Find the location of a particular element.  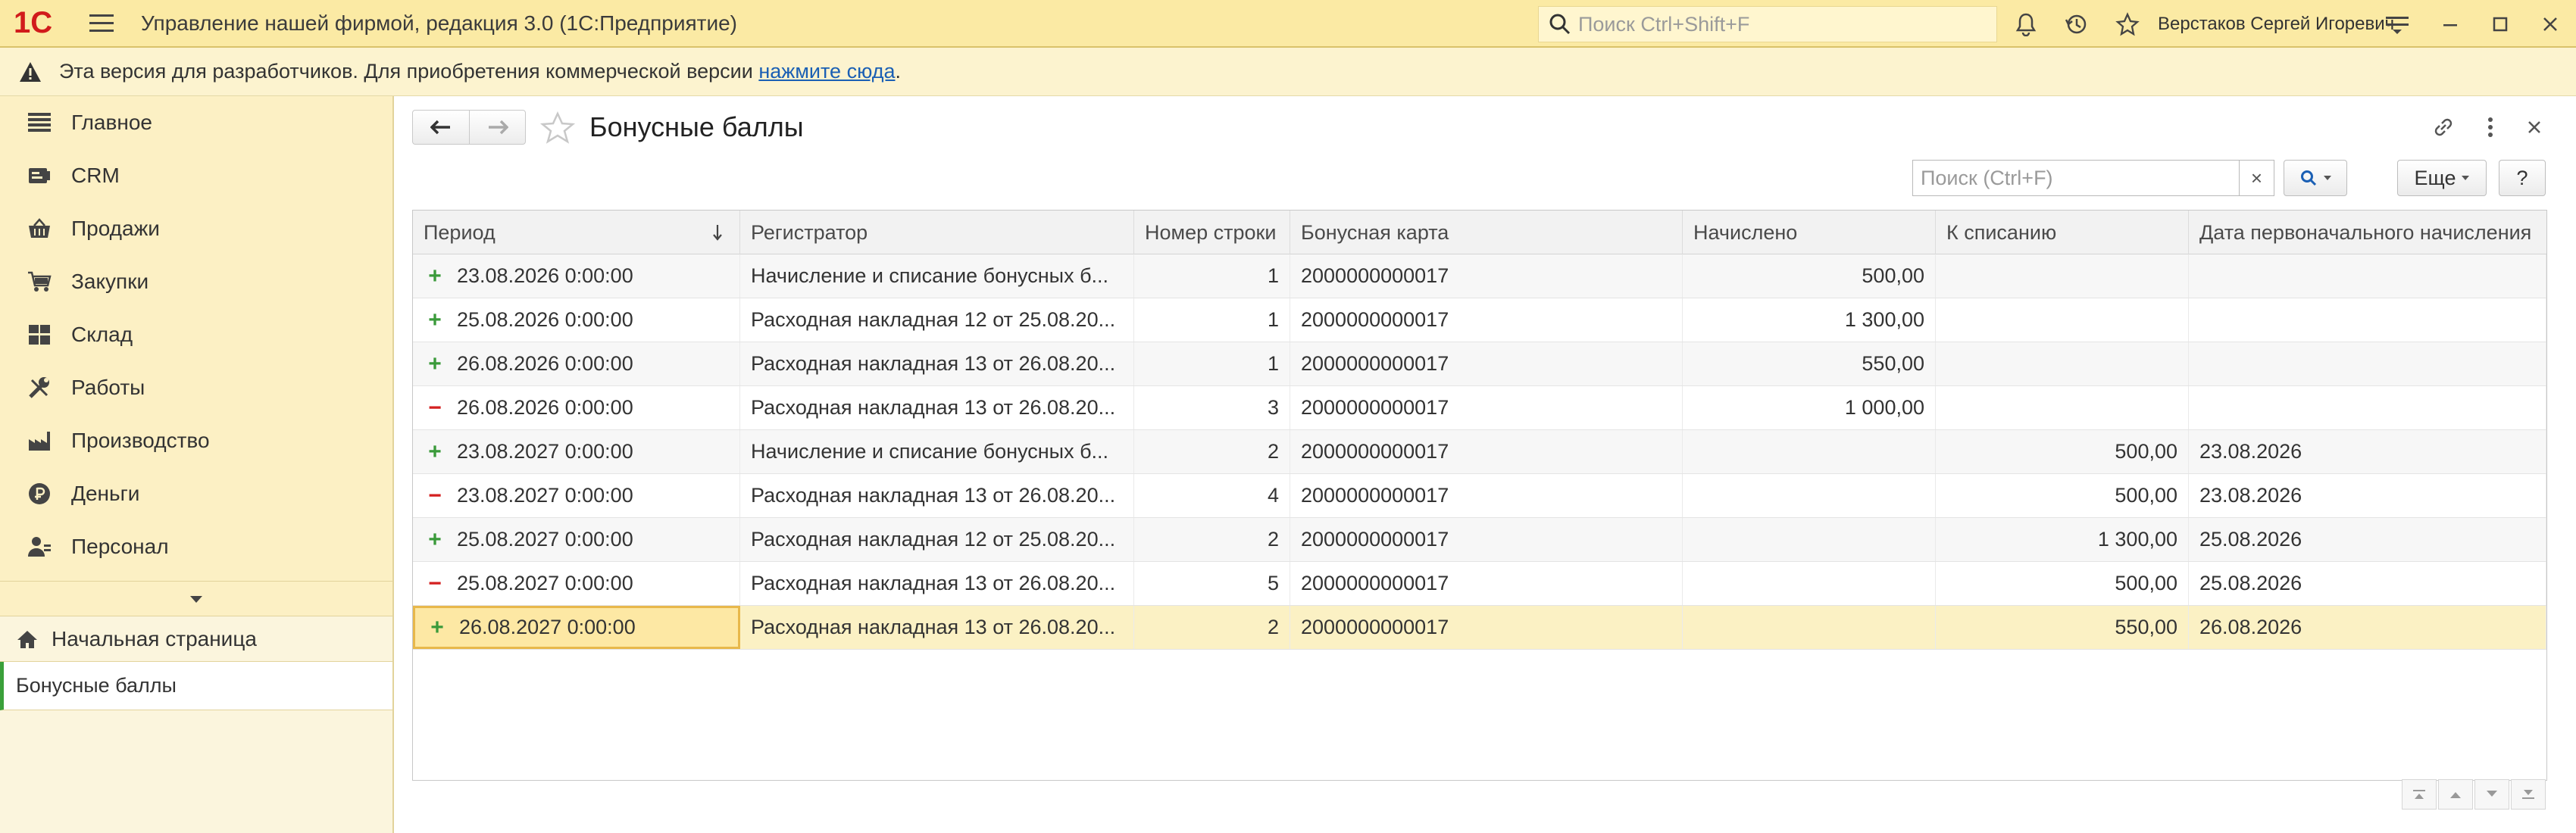

sidebar-item-main: Главное is located at coordinates (196, 122).